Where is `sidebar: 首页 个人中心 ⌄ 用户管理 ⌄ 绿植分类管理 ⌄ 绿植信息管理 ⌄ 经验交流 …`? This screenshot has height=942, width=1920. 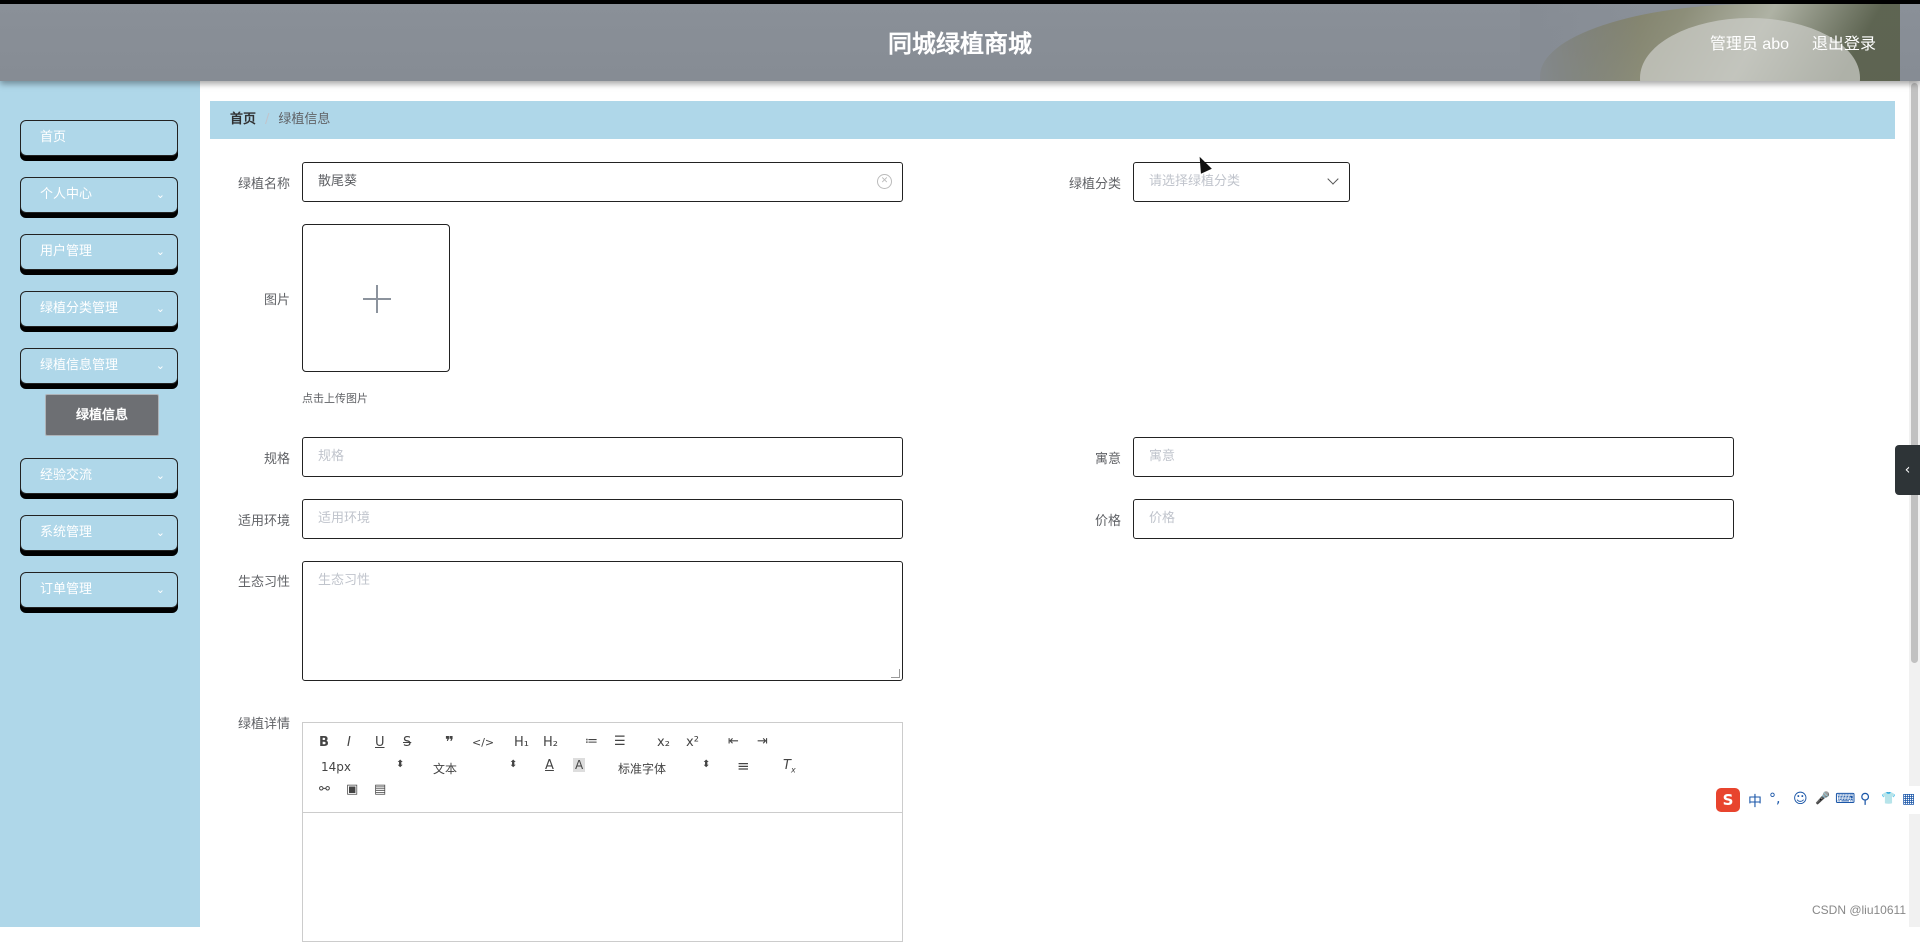 sidebar: 首页 个人中心 ⌄ 用户管理 ⌄ 绿植分类管理 ⌄ 绿植信息管理 ⌄ 经验交流 … is located at coordinates (100, 504).